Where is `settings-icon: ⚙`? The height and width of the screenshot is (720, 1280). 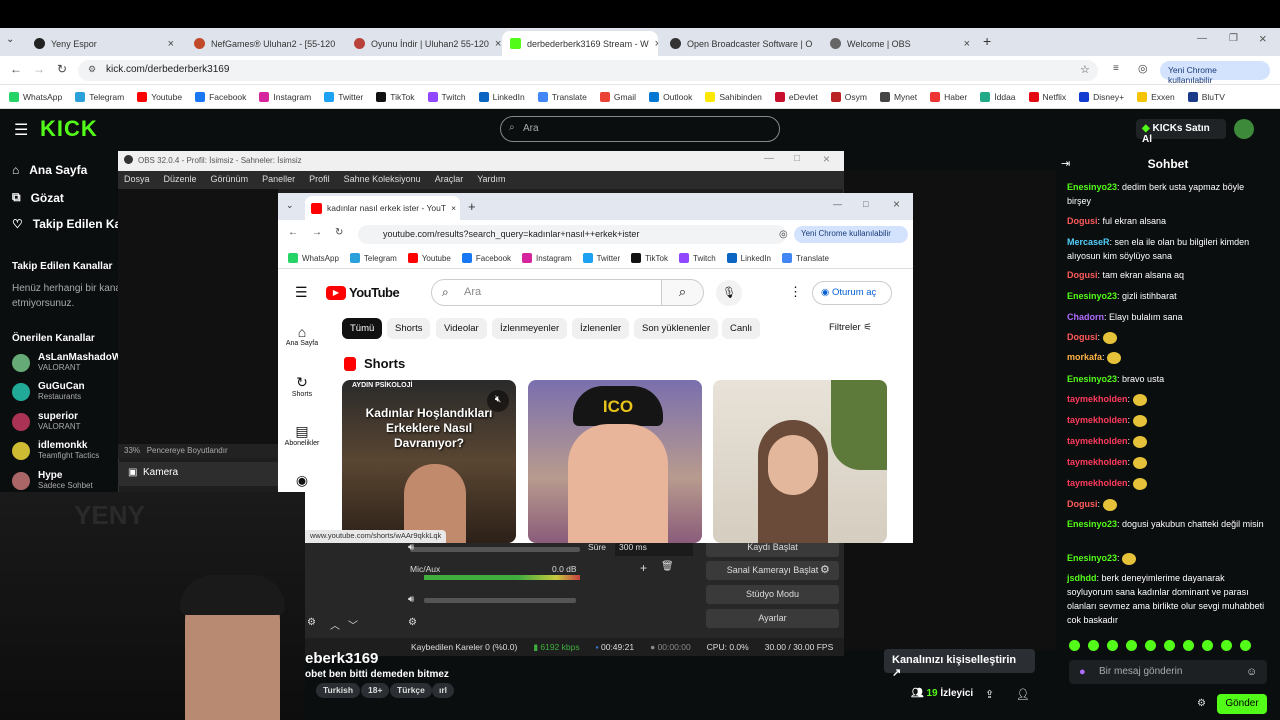
settings-icon: ⚙ is located at coordinates (1201, 703).